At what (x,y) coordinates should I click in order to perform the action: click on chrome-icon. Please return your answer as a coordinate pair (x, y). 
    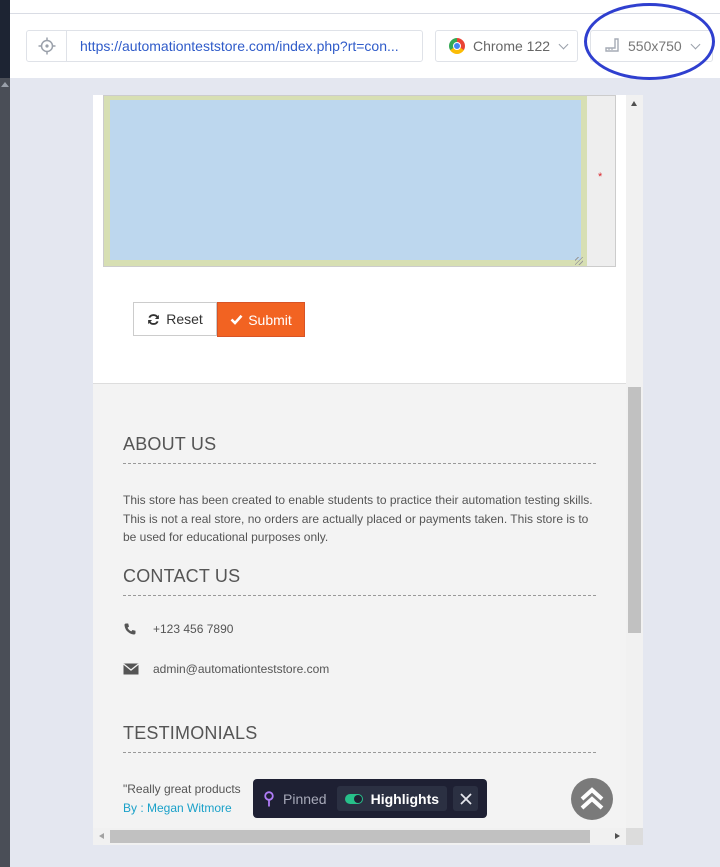
    Looking at the image, I should click on (457, 46).